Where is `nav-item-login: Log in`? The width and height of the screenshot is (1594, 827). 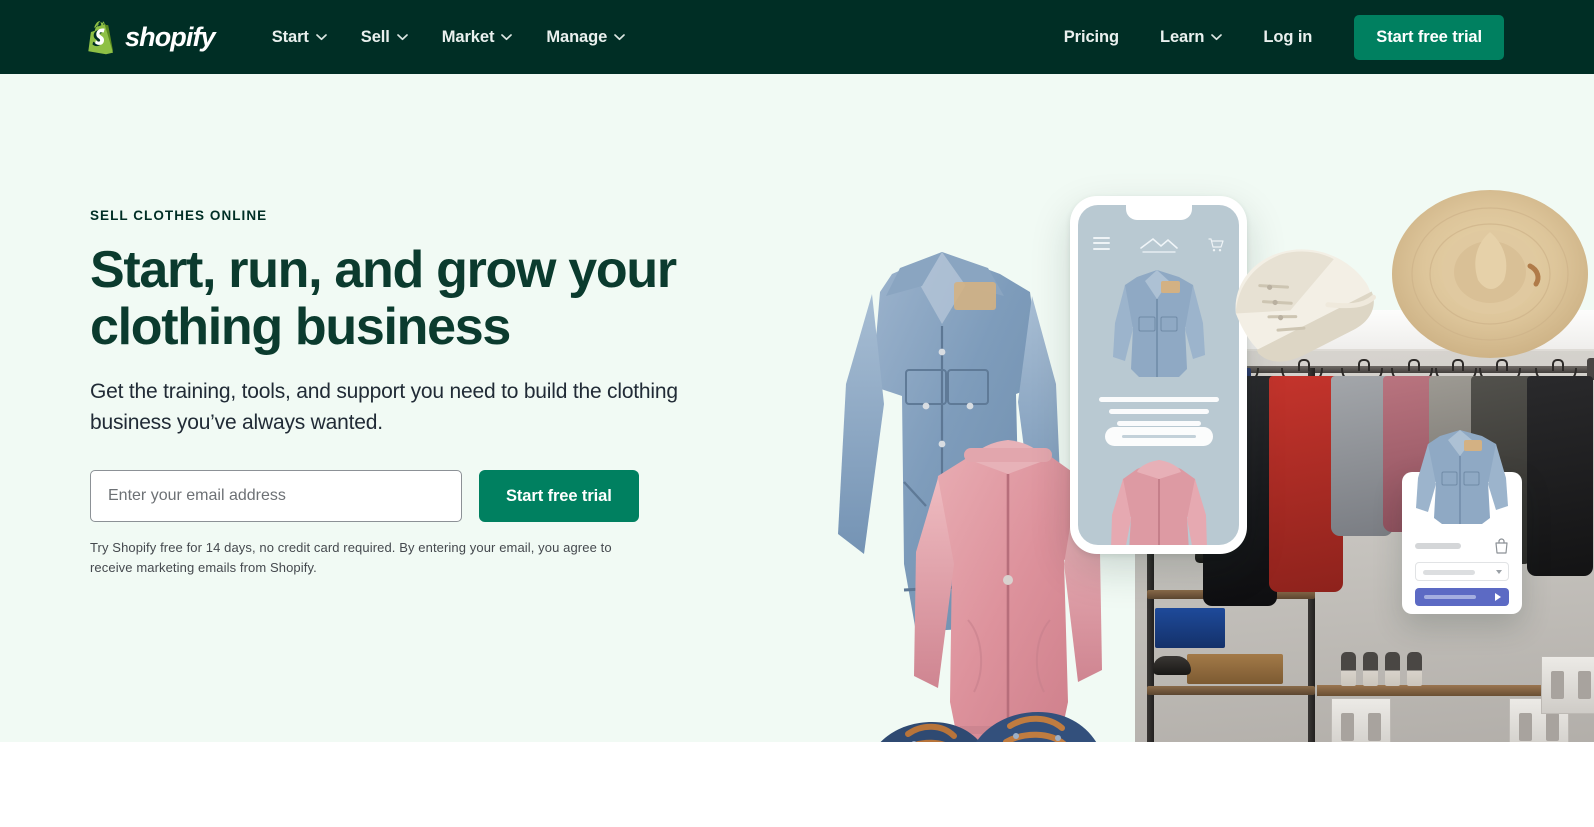 nav-item-login: Log in is located at coordinates (1287, 37).